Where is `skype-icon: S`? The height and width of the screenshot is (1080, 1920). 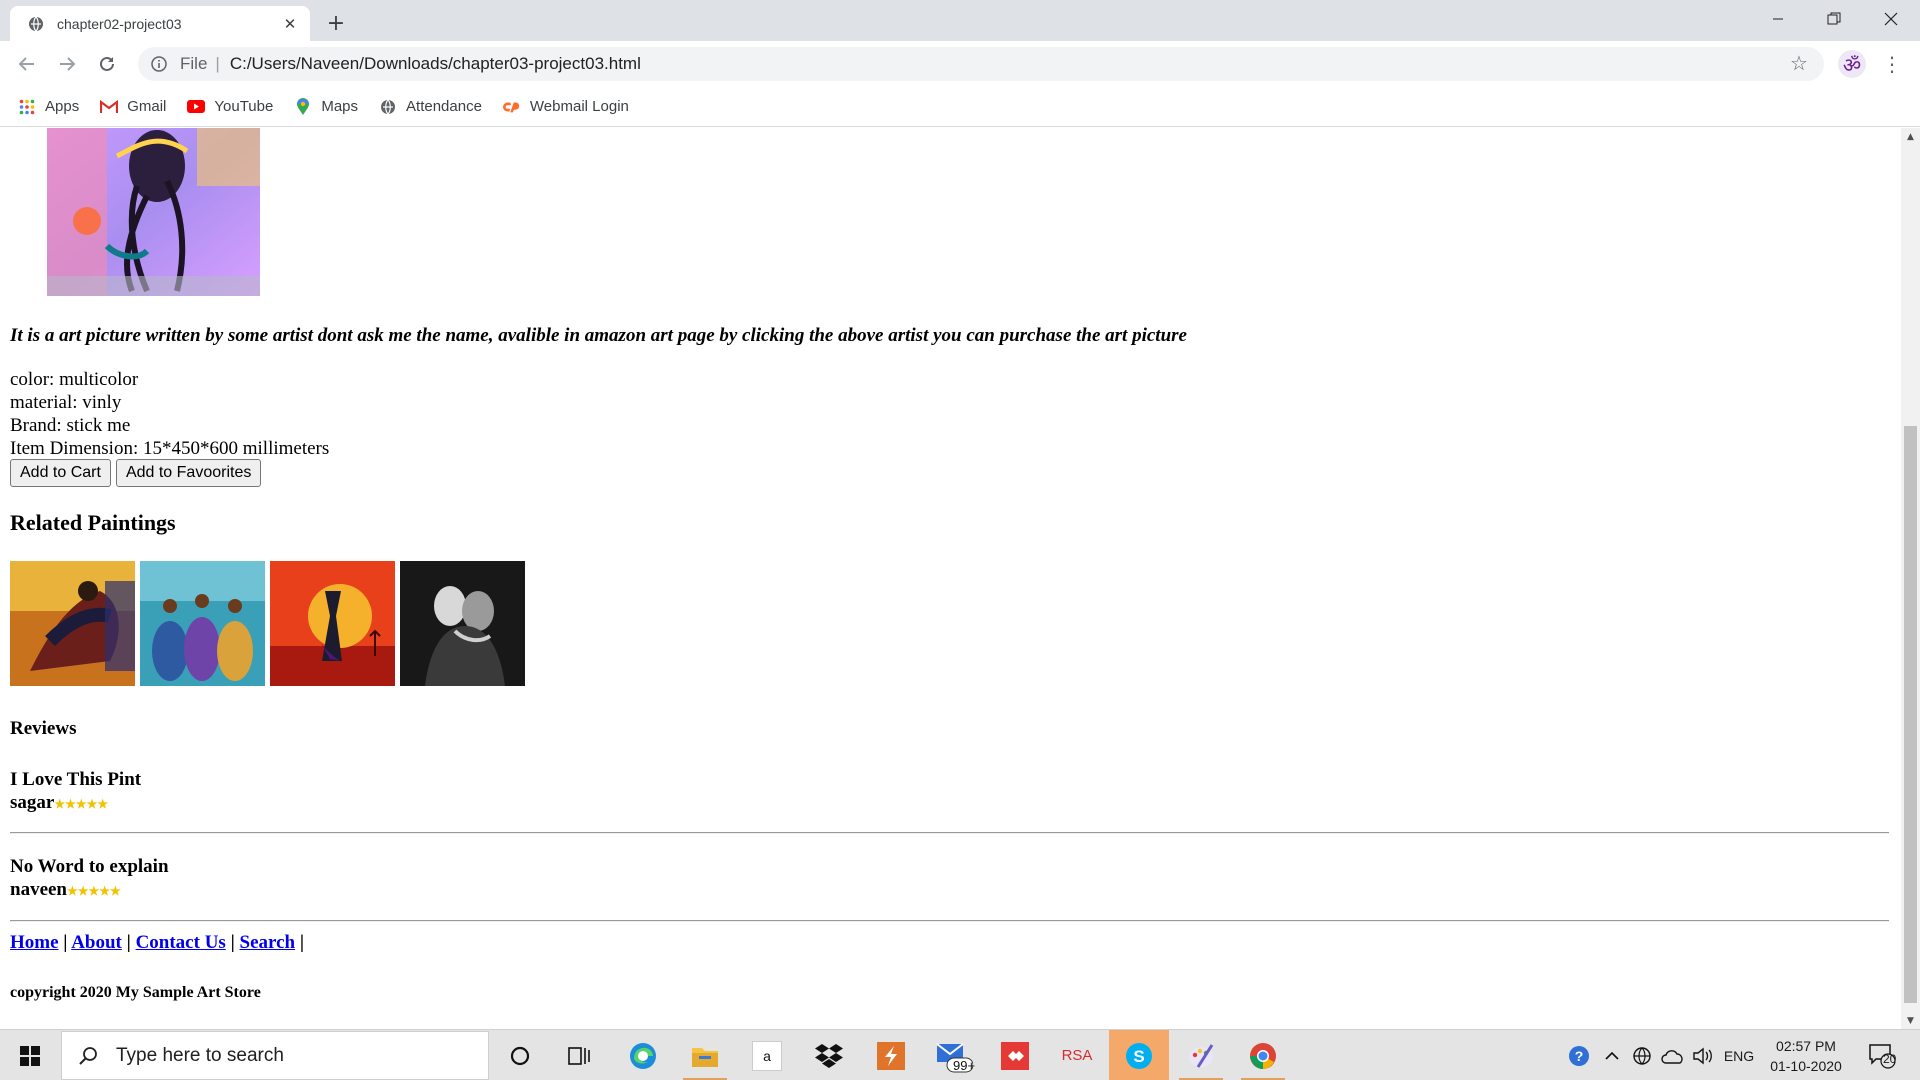
skype-icon: S is located at coordinates (1139, 1055).